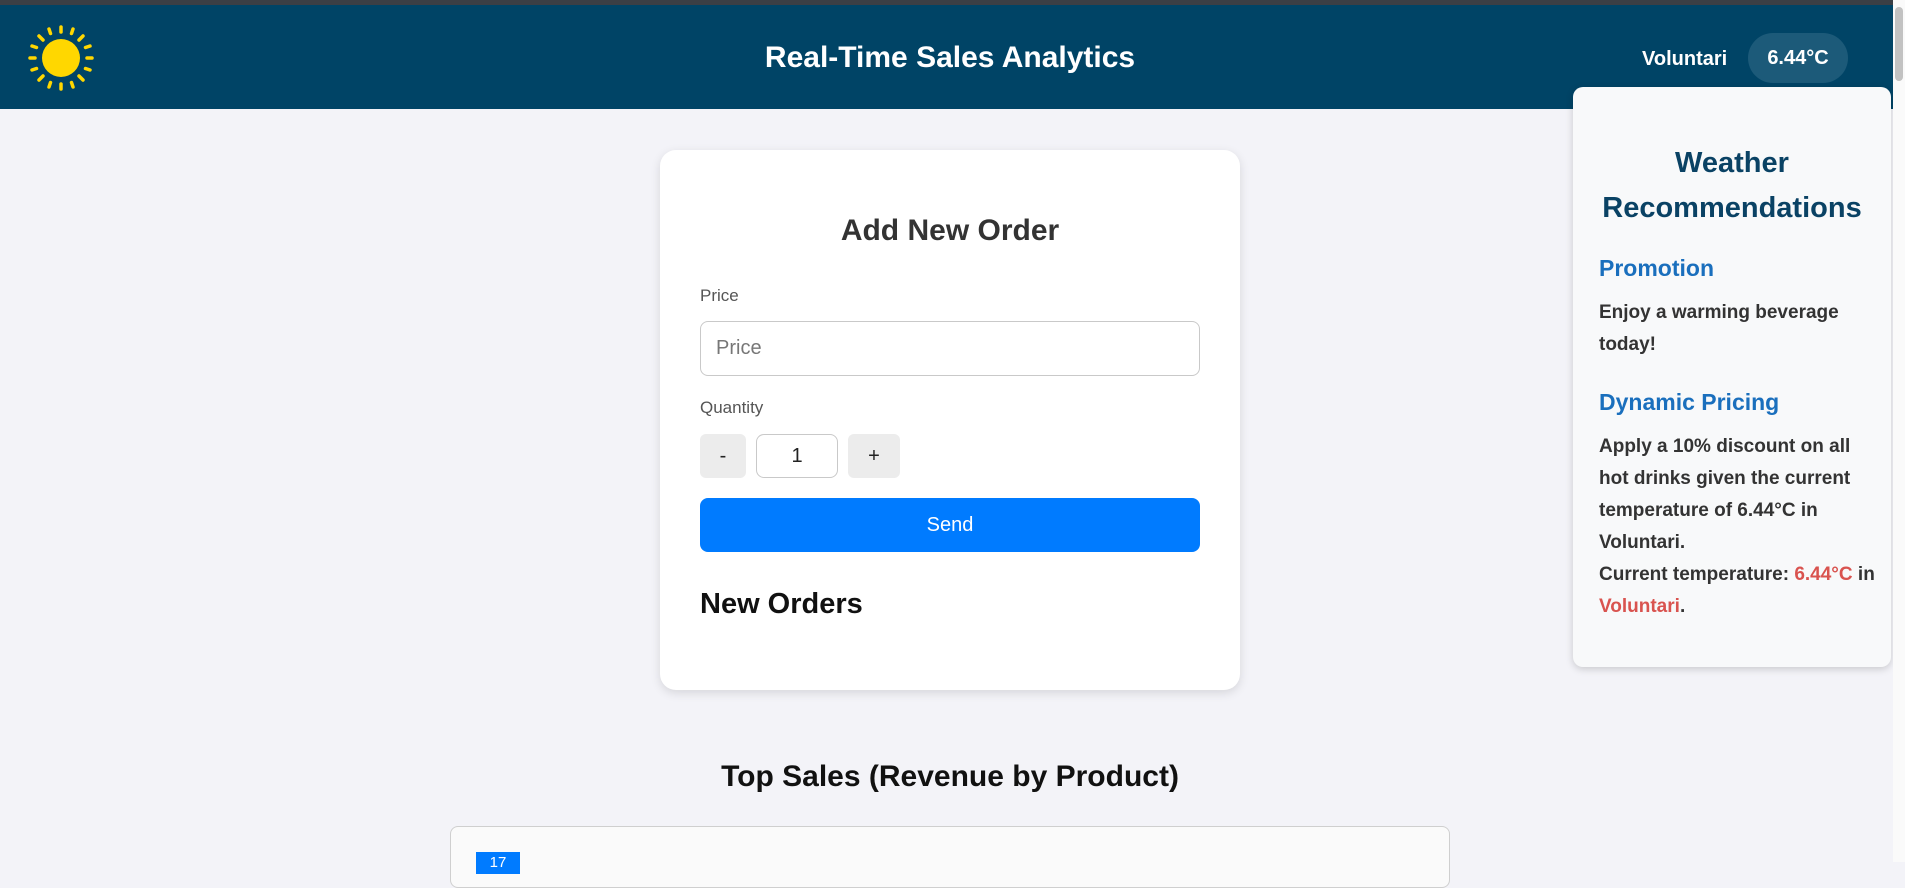  I want to click on top-sales-chart: 17, so click(950, 857).